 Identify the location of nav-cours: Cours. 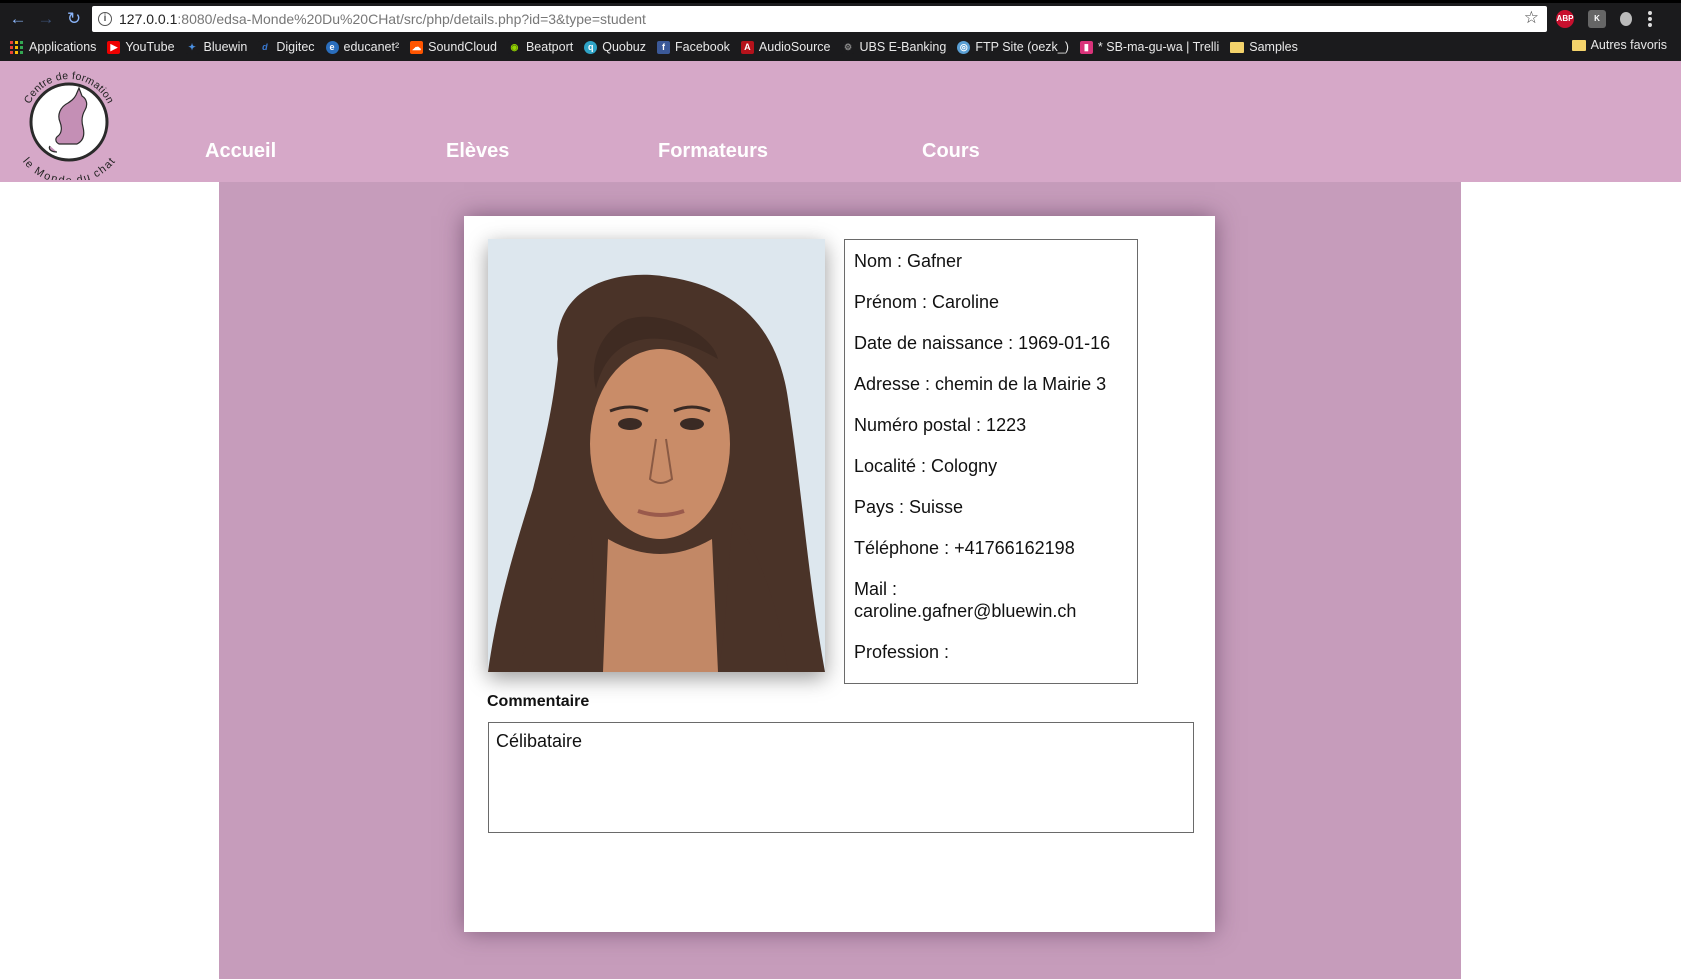
(951, 151).